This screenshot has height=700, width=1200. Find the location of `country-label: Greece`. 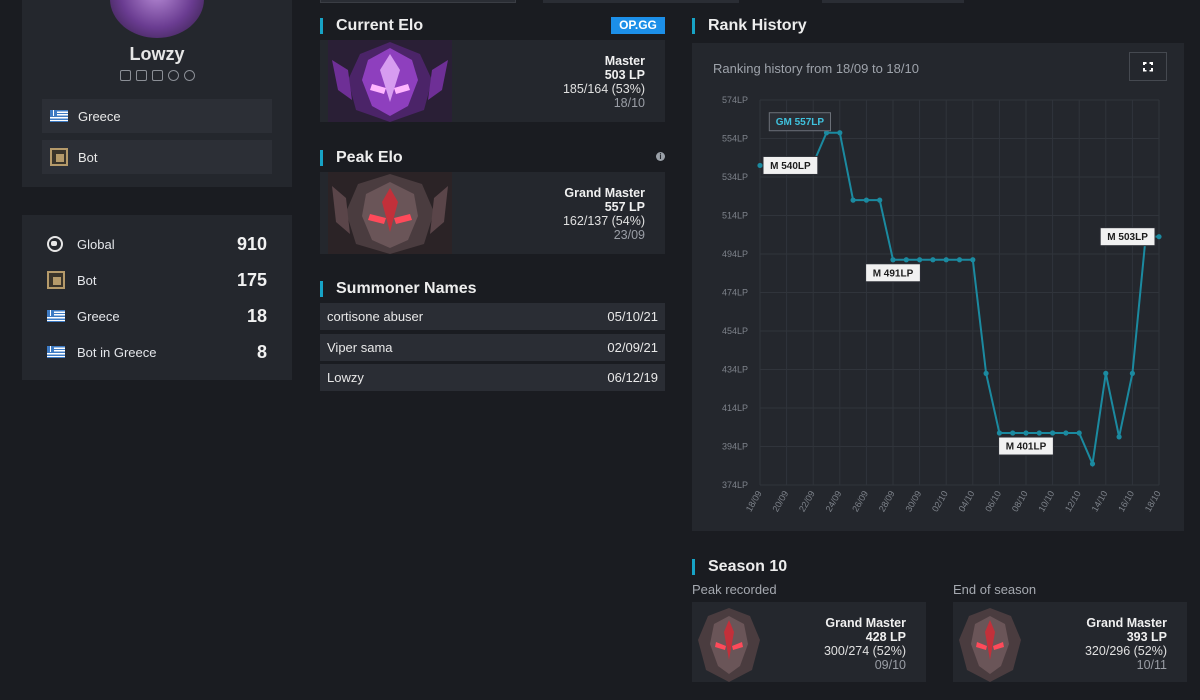

country-label: Greece is located at coordinates (99, 116).